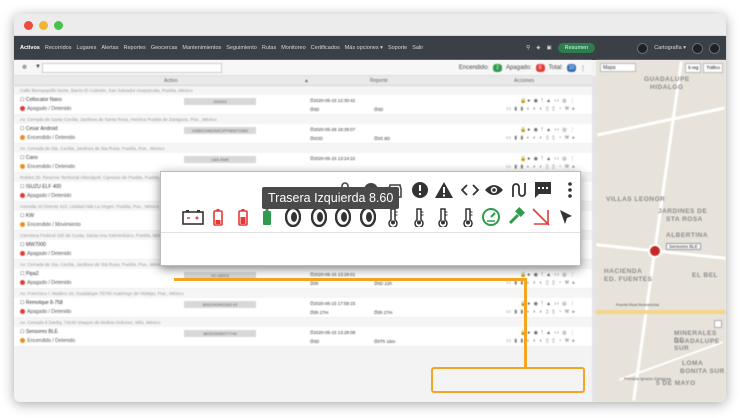 The height and width of the screenshot is (418, 740). What do you see at coordinates (618, 67) in the screenshot?
I see `map-type-select: Mapa` at bounding box center [618, 67].